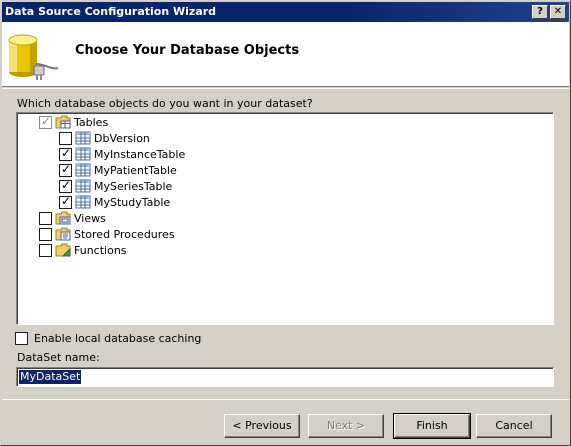 The width and height of the screenshot is (571, 446). I want to click on tree-node-stored-procedures: Stored Procedures, so click(107, 234).